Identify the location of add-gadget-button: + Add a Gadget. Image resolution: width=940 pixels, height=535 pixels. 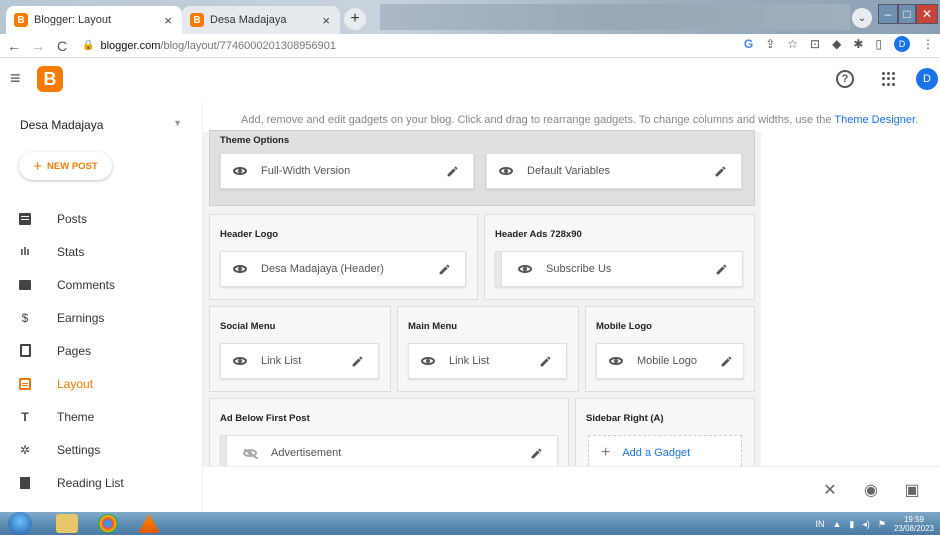
(665, 450).